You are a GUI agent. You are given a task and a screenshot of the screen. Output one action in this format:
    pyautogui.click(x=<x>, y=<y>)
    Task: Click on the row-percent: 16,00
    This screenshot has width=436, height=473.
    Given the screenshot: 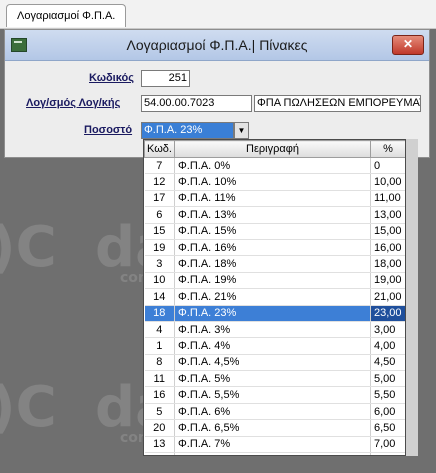 What is the action you would take?
    pyautogui.click(x=387, y=248)
    